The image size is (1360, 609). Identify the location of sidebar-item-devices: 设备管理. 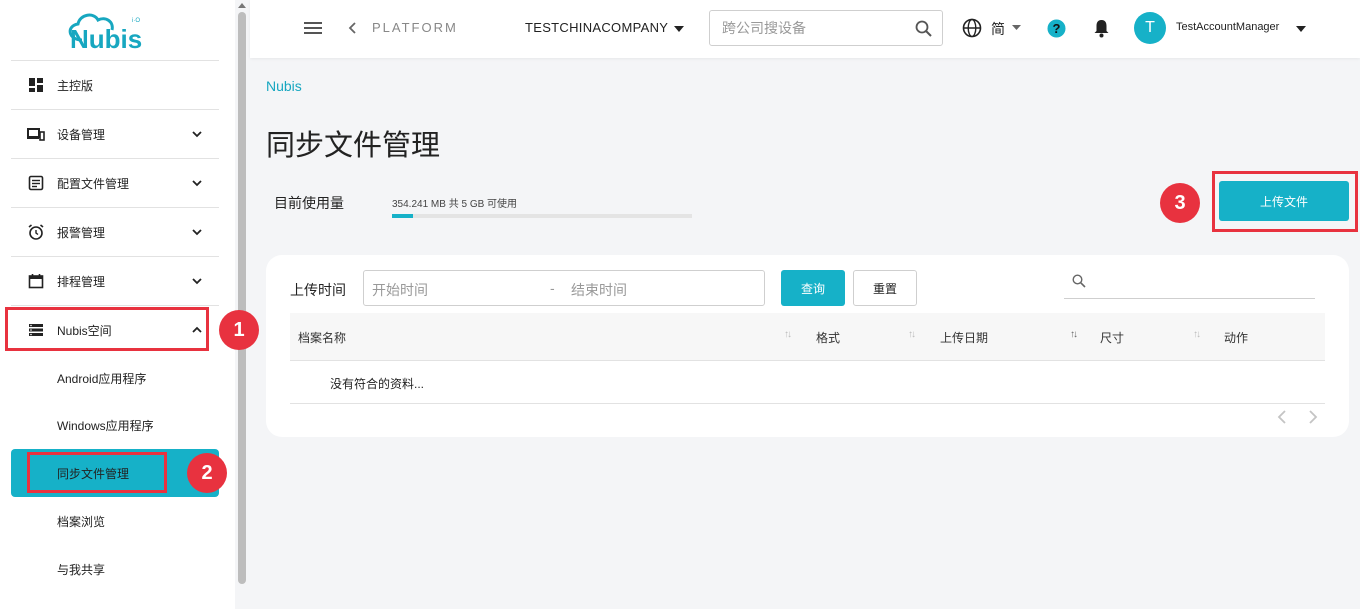
(115, 134).